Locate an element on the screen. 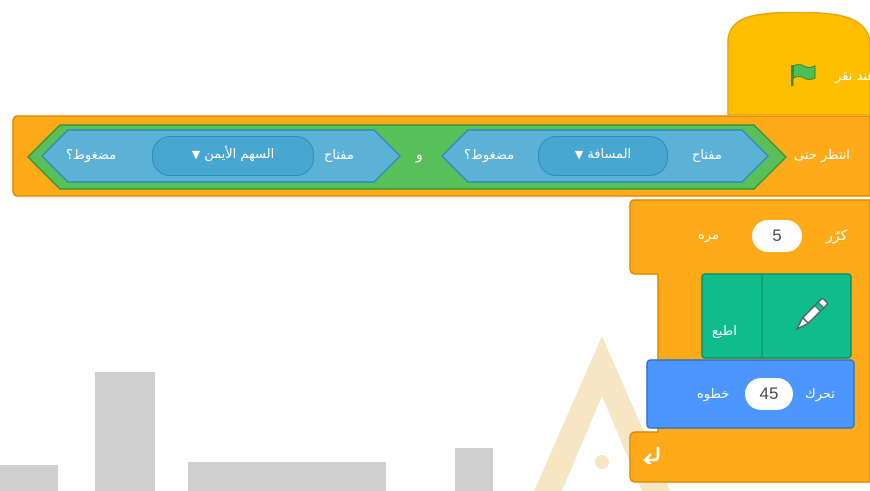 This screenshot has height=491, width=870. repeat-suffix: مره is located at coordinates (708, 235).